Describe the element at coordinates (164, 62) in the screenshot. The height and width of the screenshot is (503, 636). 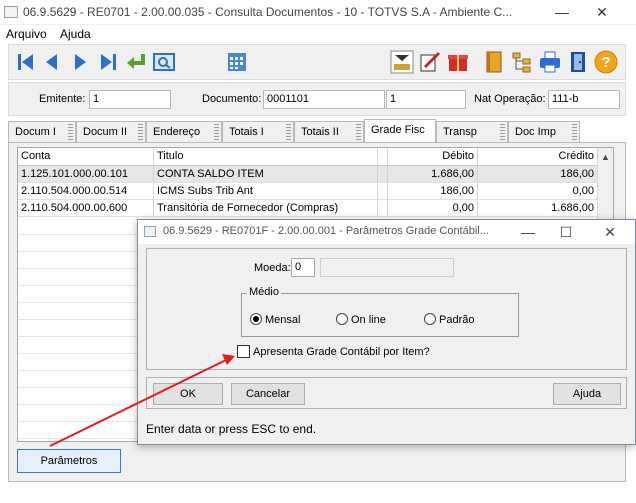
I see `search-icon` at that location.